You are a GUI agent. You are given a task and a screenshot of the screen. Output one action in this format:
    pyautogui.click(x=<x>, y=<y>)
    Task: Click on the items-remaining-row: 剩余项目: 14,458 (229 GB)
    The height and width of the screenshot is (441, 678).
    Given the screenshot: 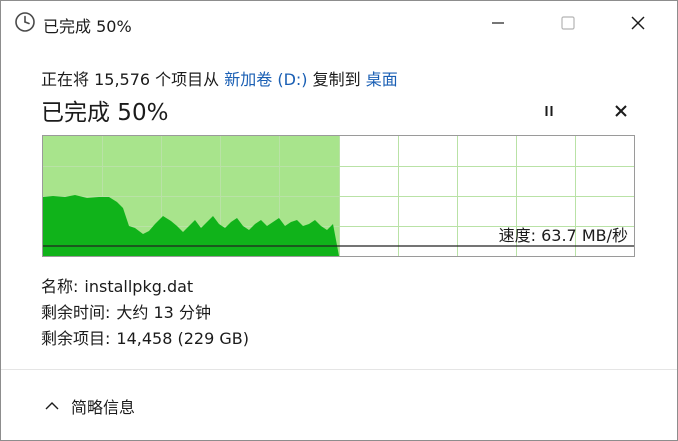 What is the action you would take?
    pyautogui.click(x=145, y=337)
    